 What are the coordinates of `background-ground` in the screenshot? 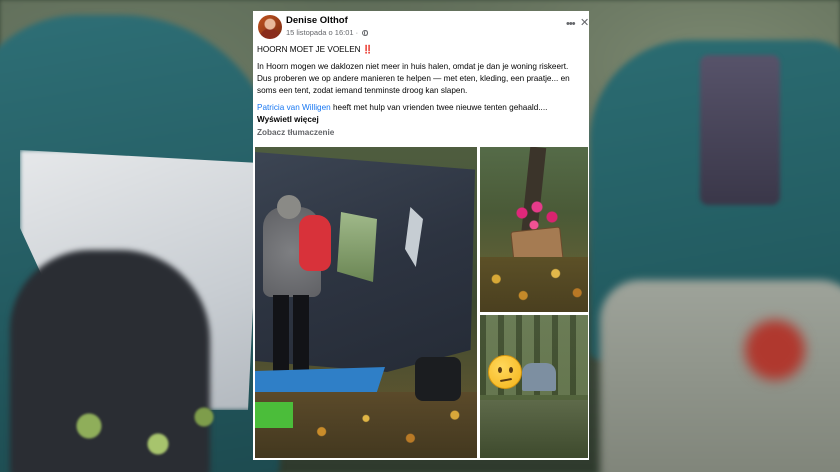 It's located at (720, 376).